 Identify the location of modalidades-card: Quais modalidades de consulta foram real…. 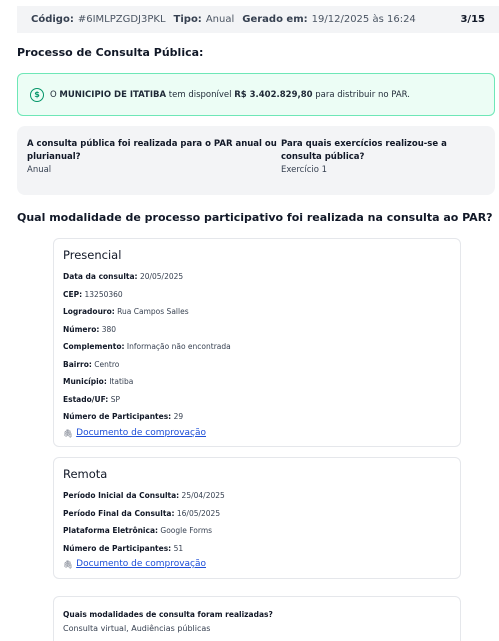
(257, 618).